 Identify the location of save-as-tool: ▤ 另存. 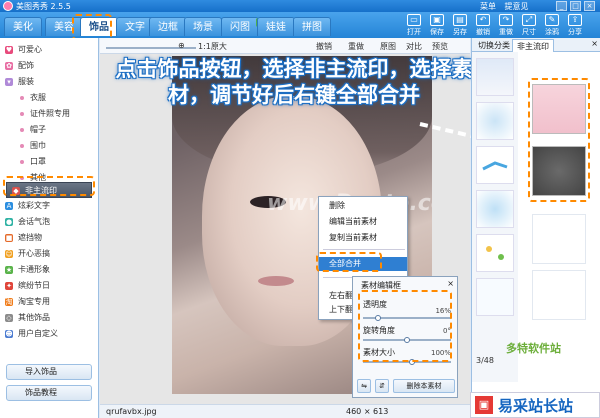
(460, 25).